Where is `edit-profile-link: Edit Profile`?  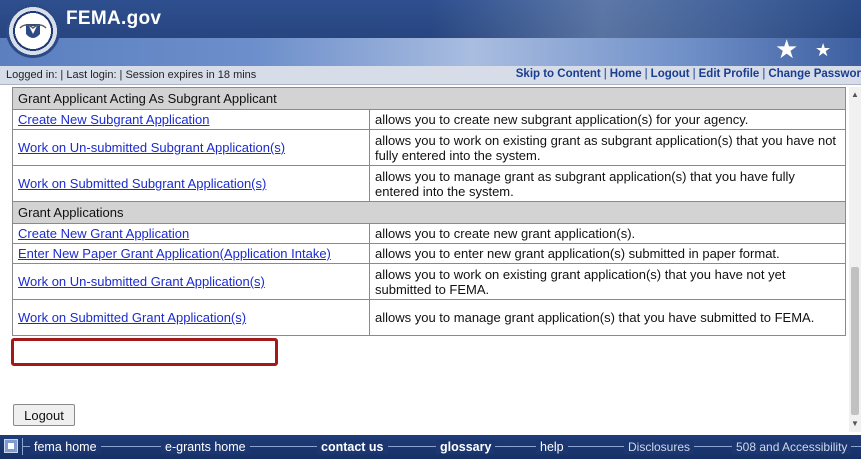
edit-profile-link: Edit Profile is located at coordinates (729, 74).